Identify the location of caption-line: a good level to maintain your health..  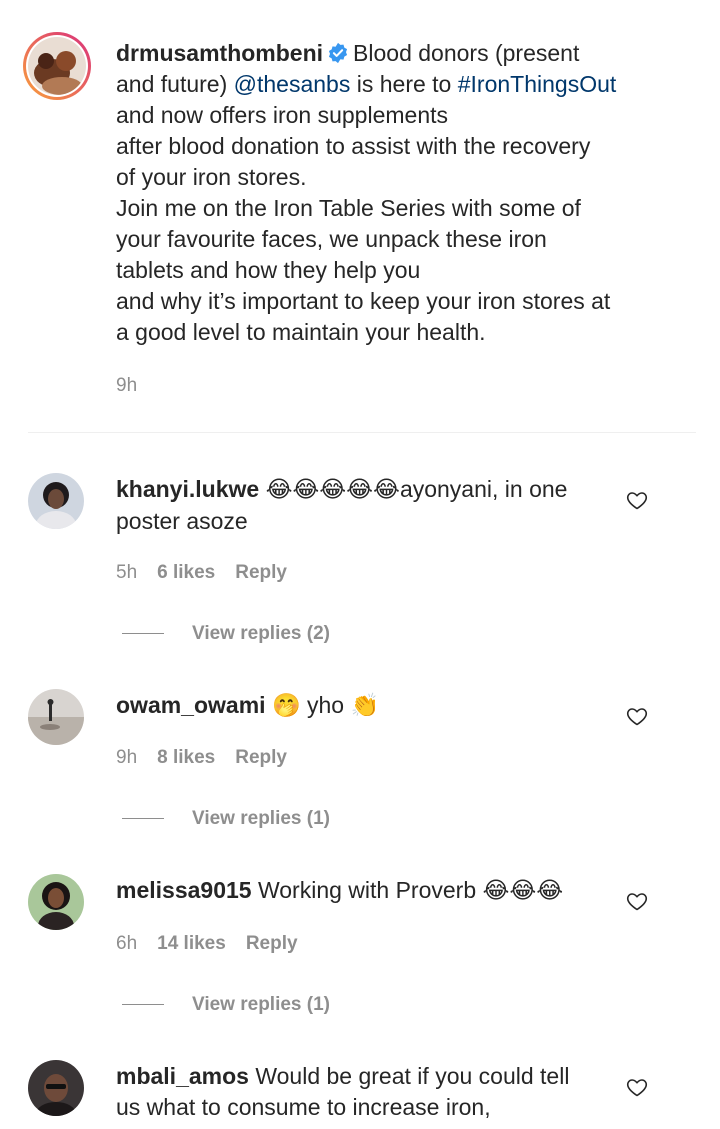
(301, 332).